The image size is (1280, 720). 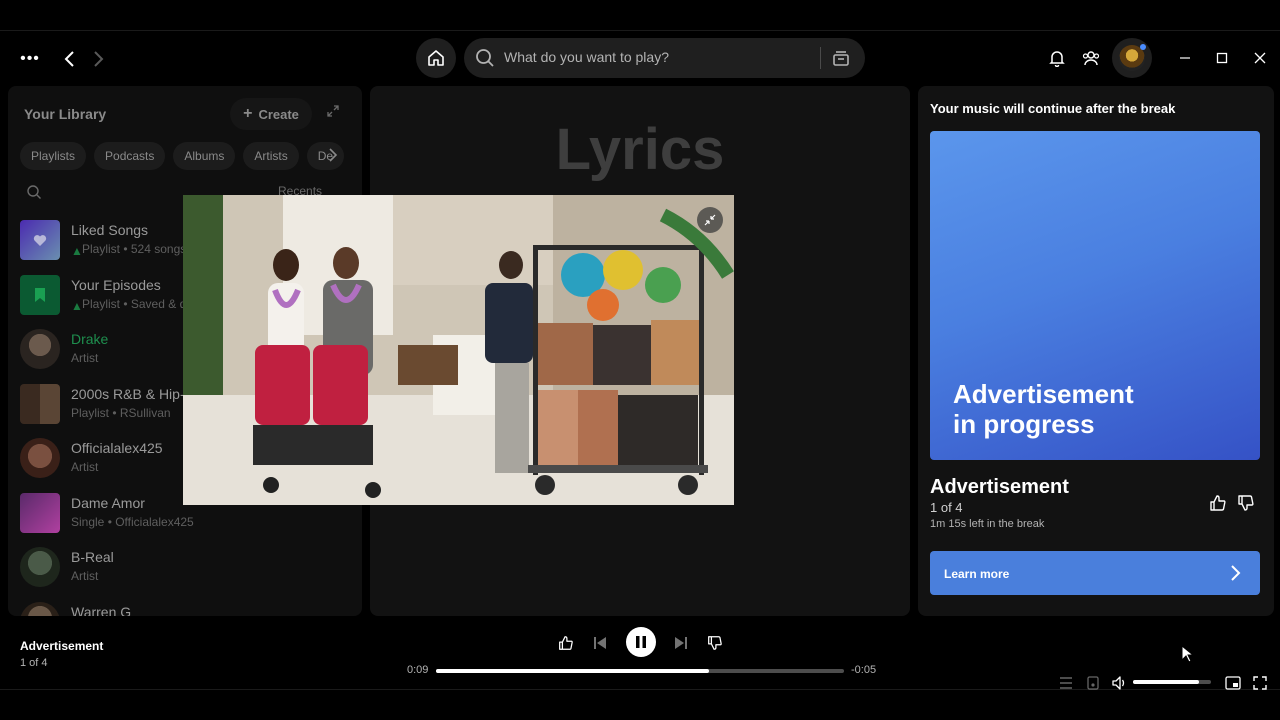 I want to click on friend-activity-icon, so click(x=1091, y=58).